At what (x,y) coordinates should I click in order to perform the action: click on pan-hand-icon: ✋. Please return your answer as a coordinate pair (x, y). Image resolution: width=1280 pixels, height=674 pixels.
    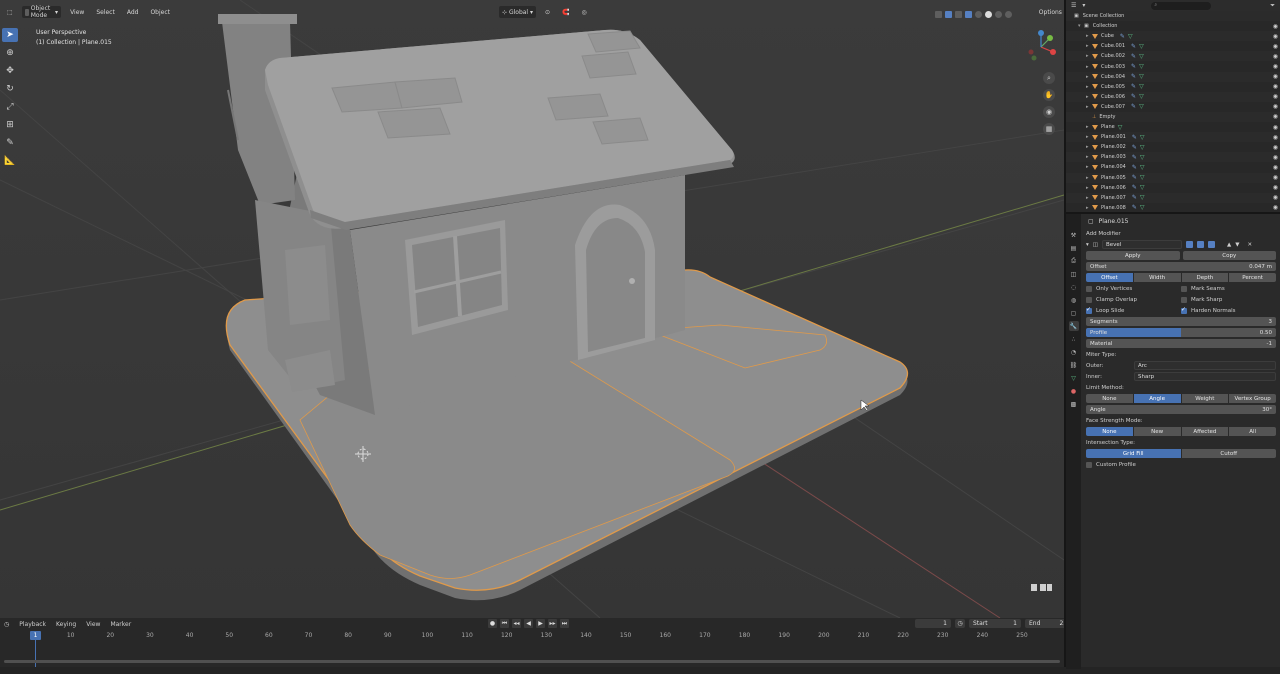
    Looking at the image, I should click on (1049, 95).